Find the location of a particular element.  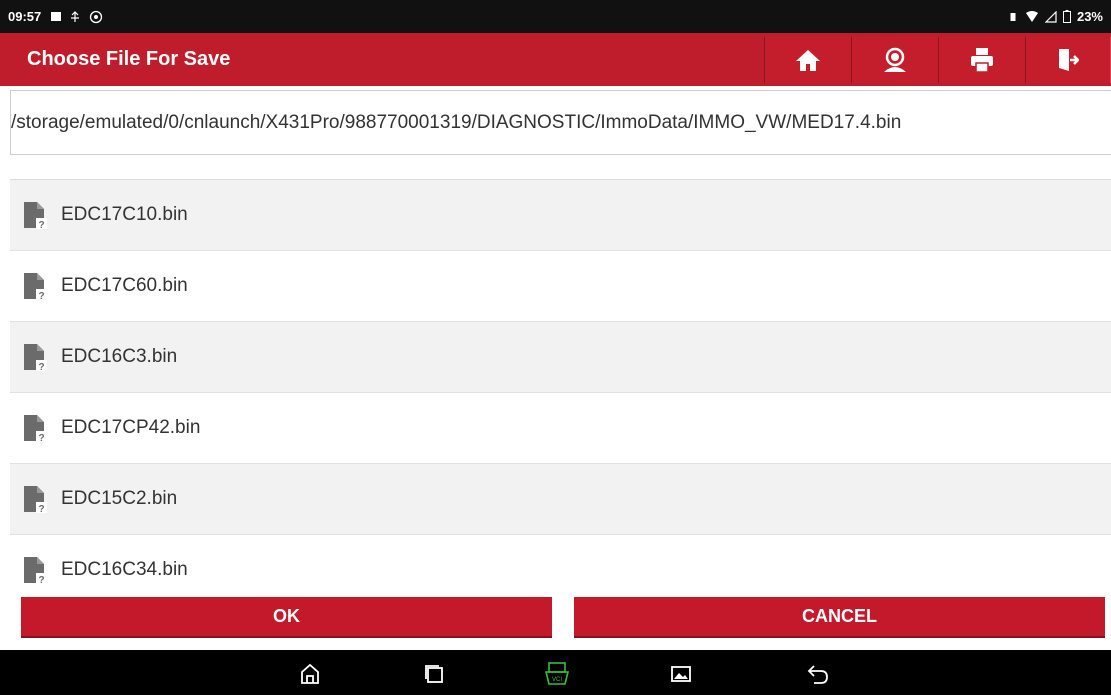

usb-icon is located at coordinates (75, 16).